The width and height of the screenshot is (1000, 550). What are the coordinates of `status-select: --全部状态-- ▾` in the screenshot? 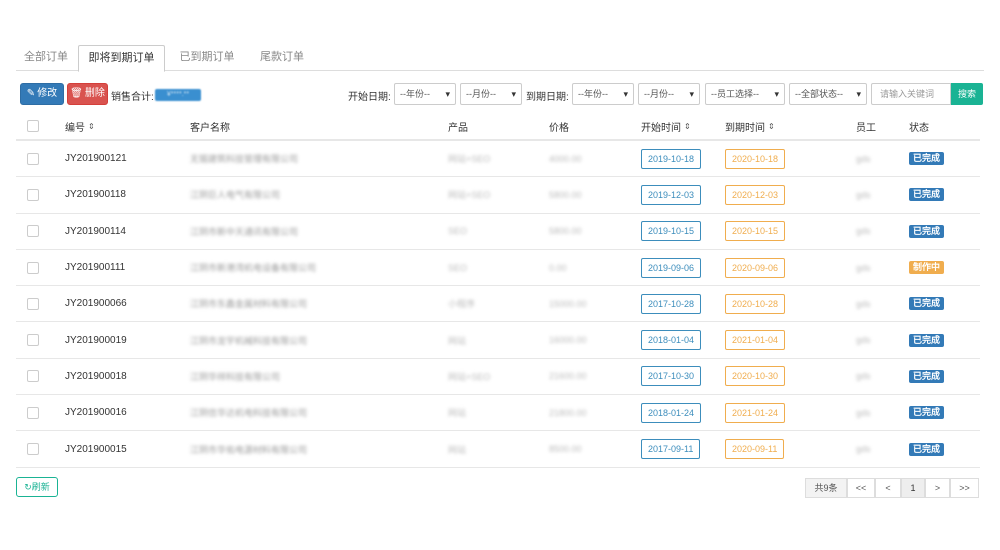 It's located at (828, 94).